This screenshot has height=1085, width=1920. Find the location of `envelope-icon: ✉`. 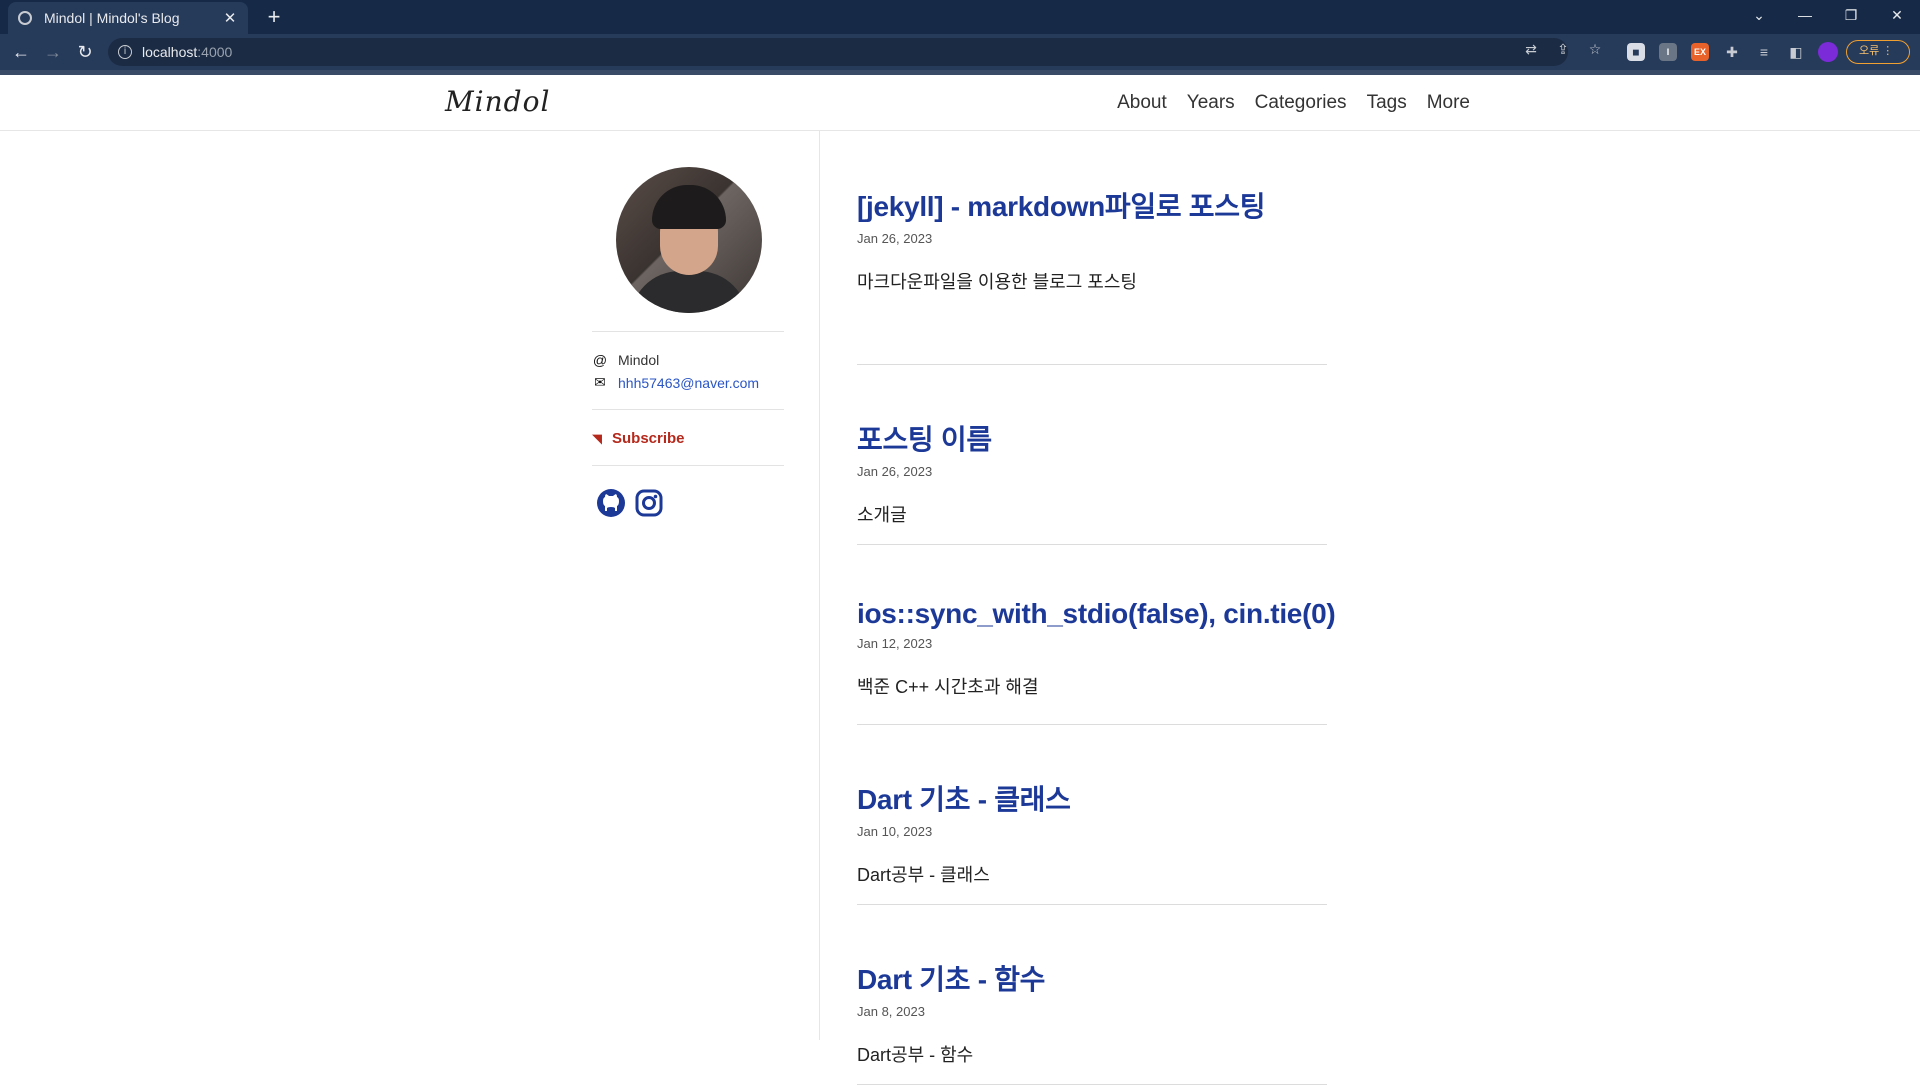

envelope-icon: ✉ is located at coordinates (600, 382).